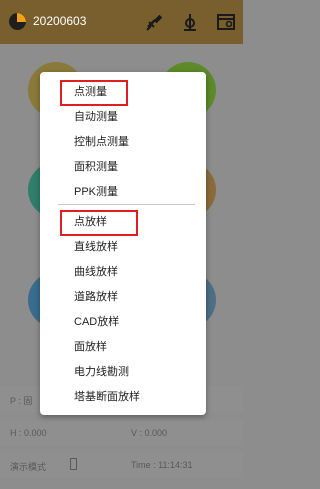 This screenshot has width=320, height=489. Describe the element at coordinates (190, 22) in the screenshot. I see `antenna-icon` at that location.